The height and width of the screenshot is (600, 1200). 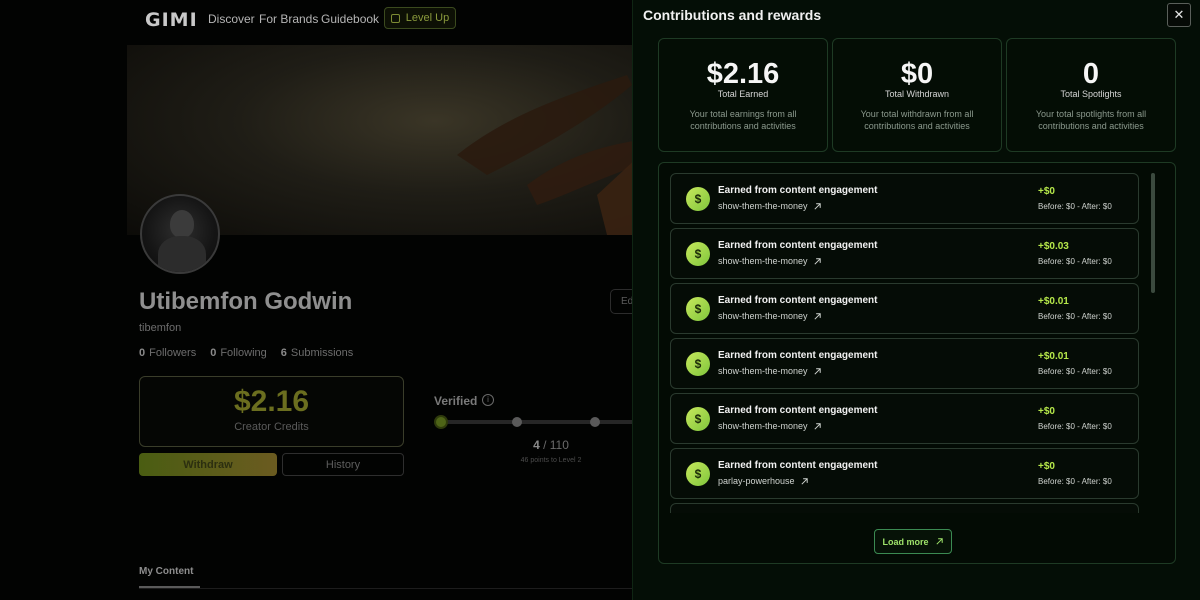 I want to click on nav-link-for-brands: For Brands, so click(x=288, y=19).